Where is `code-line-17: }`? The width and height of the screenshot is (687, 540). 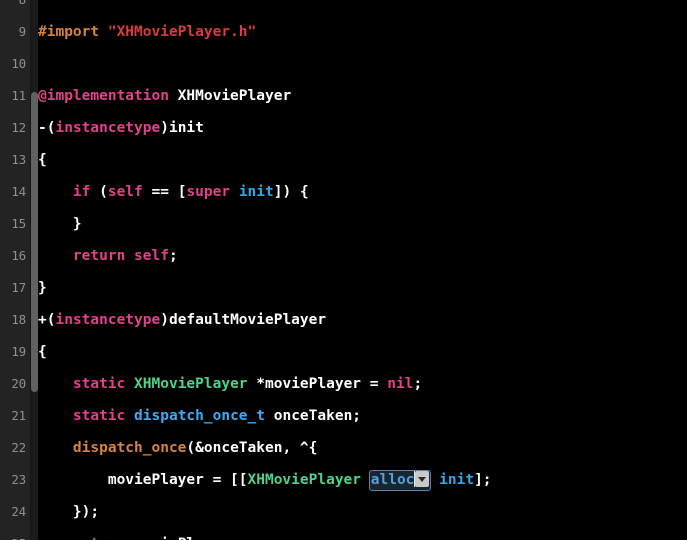
code-line-17: } is located at coordinates (42, 288).